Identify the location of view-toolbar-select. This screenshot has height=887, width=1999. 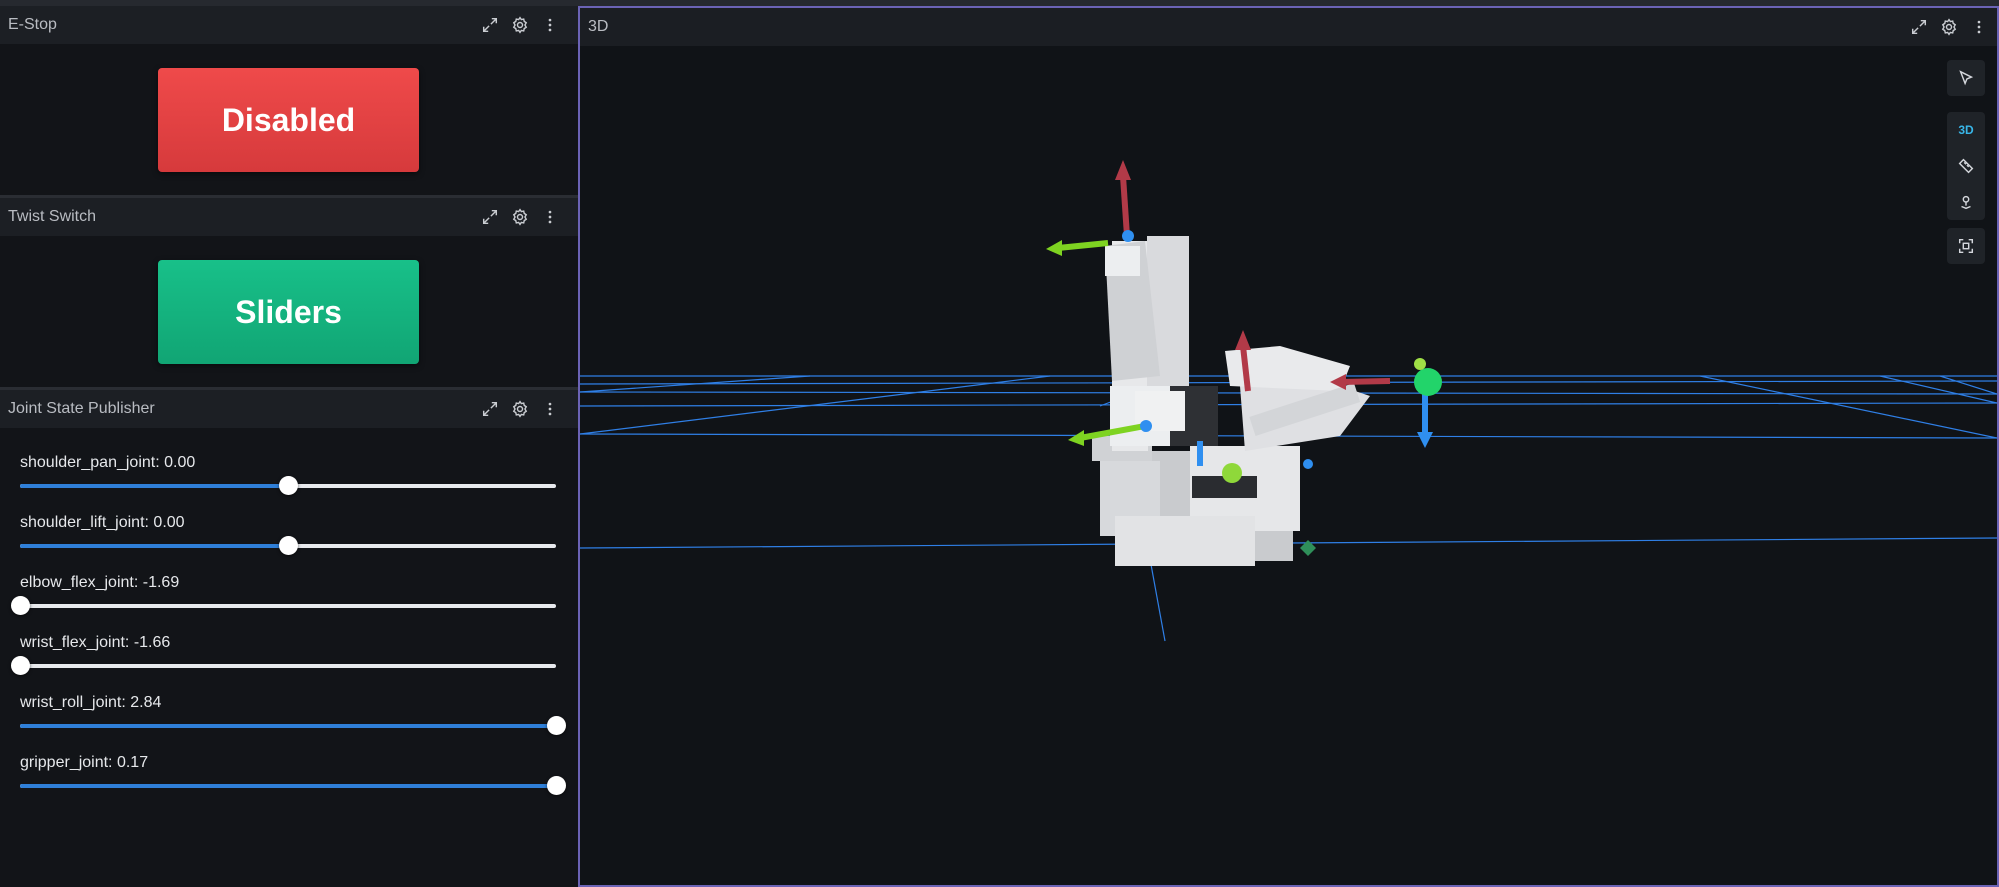
(1966, 78).